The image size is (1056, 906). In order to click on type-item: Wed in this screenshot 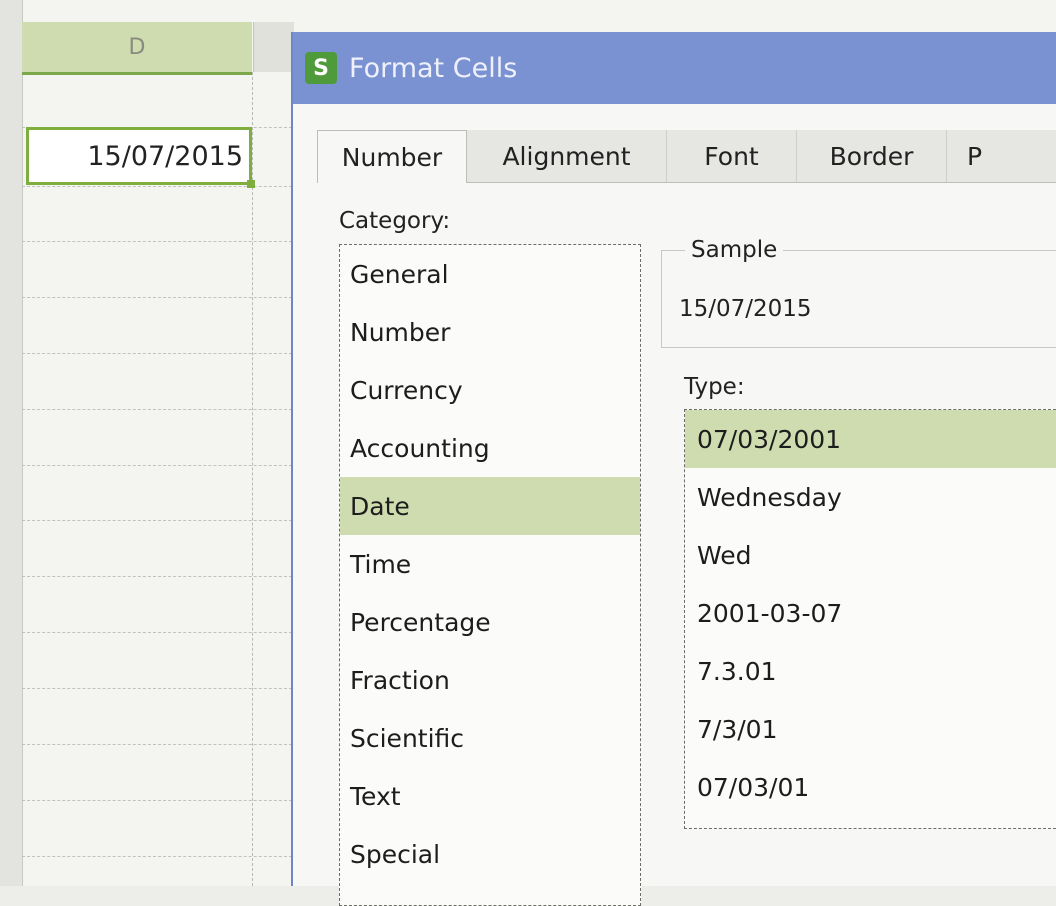, I will do `click(870, 555)`.